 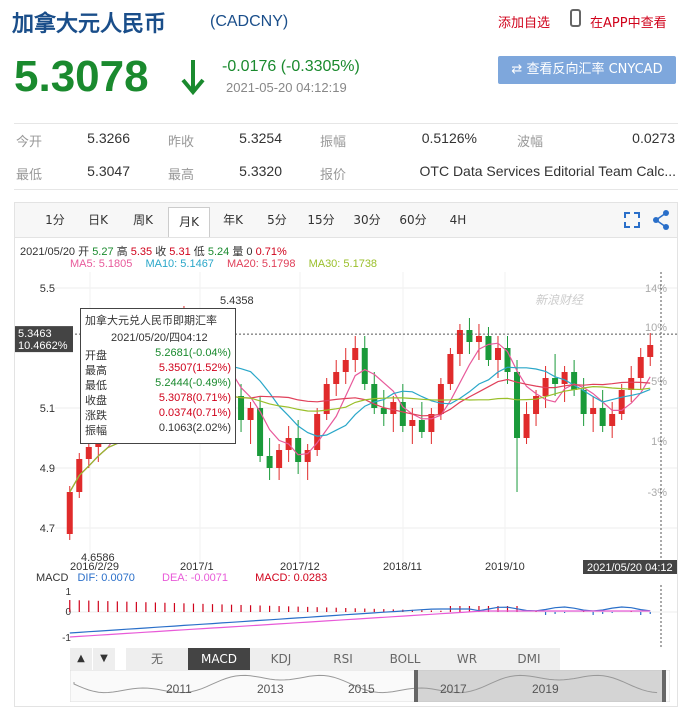 I want to click on tab-weekly: 周K, so click(x=143, y=220).